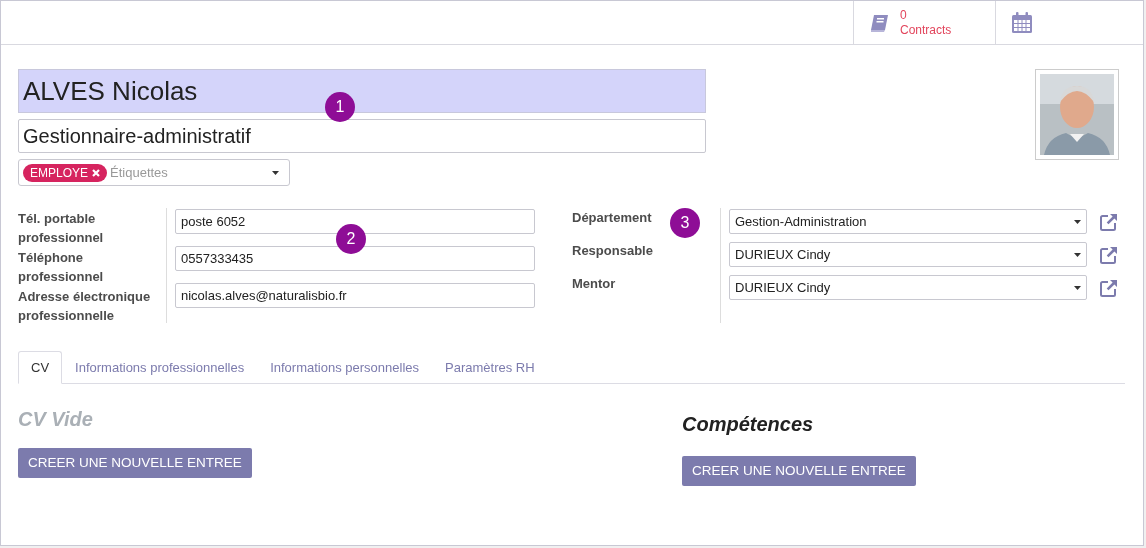 The image size is (1146, 548). Describe the element at coordinates (904, 15) in the screenshot. I see `contracts-count: 0` at that location.